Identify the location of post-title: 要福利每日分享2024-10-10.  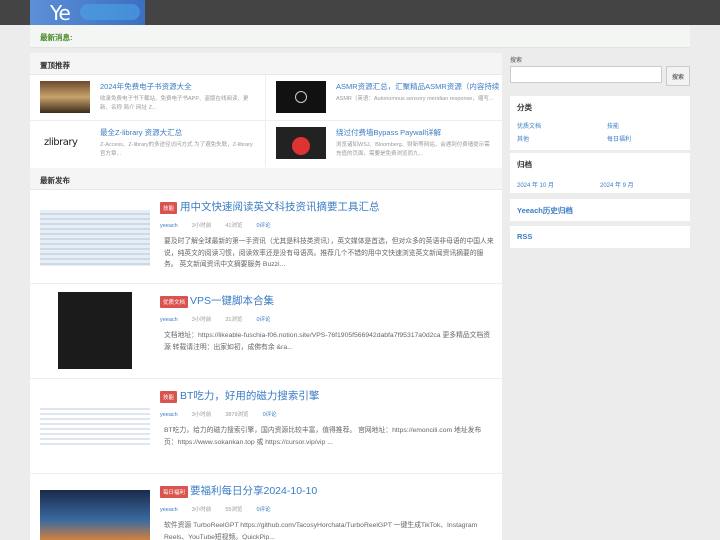
(253, 490).